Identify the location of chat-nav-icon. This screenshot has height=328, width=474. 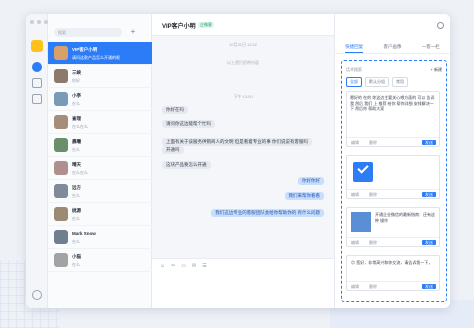
(37, 67).